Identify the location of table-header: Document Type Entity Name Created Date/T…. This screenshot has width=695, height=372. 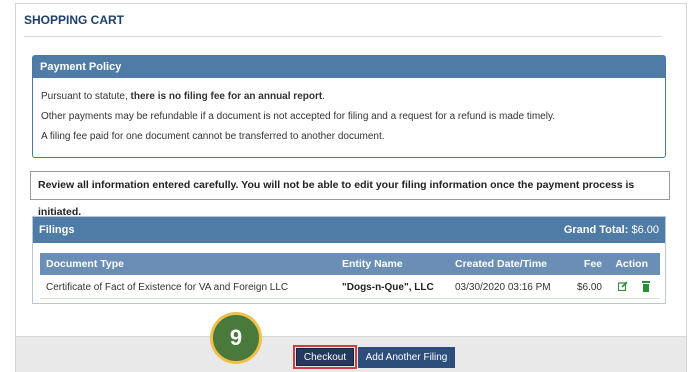
(350, 264).